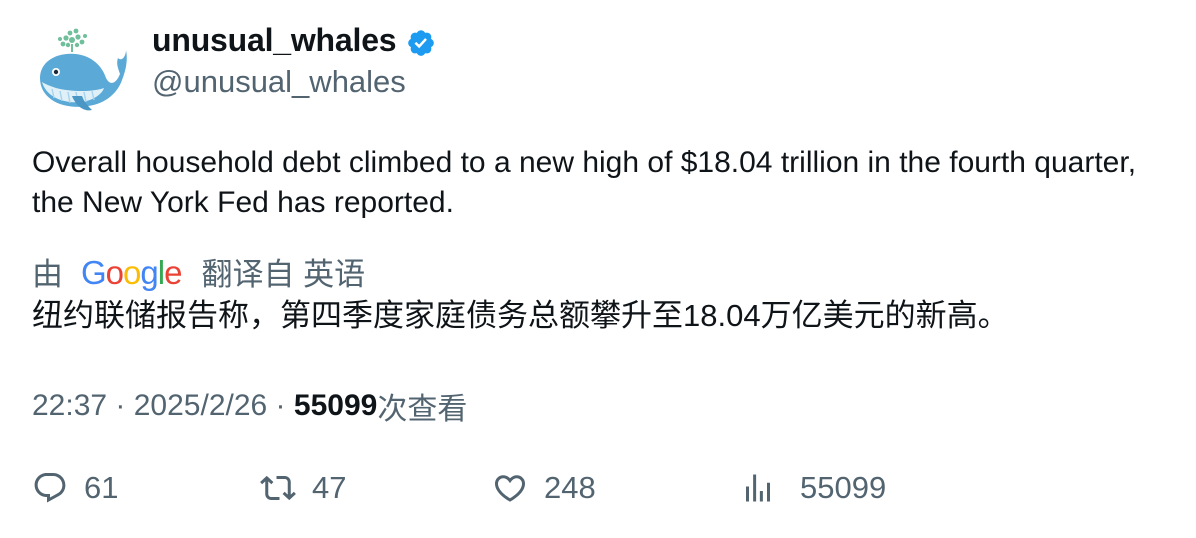 The width and height of the screenshot is (1196, 538). Describe the element at coordinates (335, 405) in the screenshot. I see `views-count: 55099` at that location.